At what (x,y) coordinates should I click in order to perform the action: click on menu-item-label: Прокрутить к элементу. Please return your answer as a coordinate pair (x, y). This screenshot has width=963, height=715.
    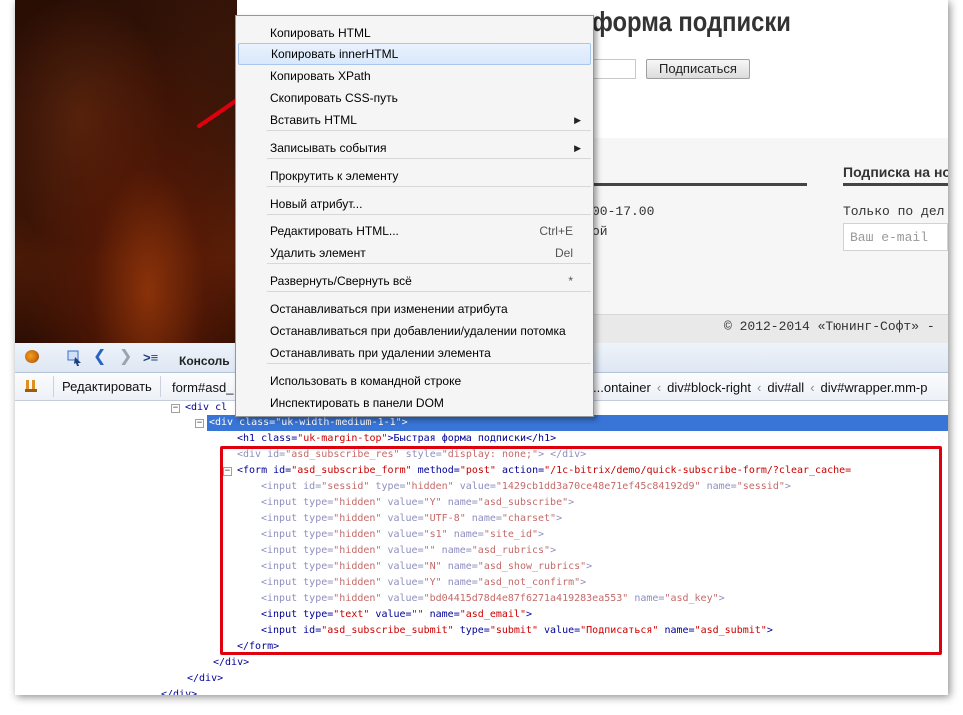
    Looking at the image, I should click on (334, 176).